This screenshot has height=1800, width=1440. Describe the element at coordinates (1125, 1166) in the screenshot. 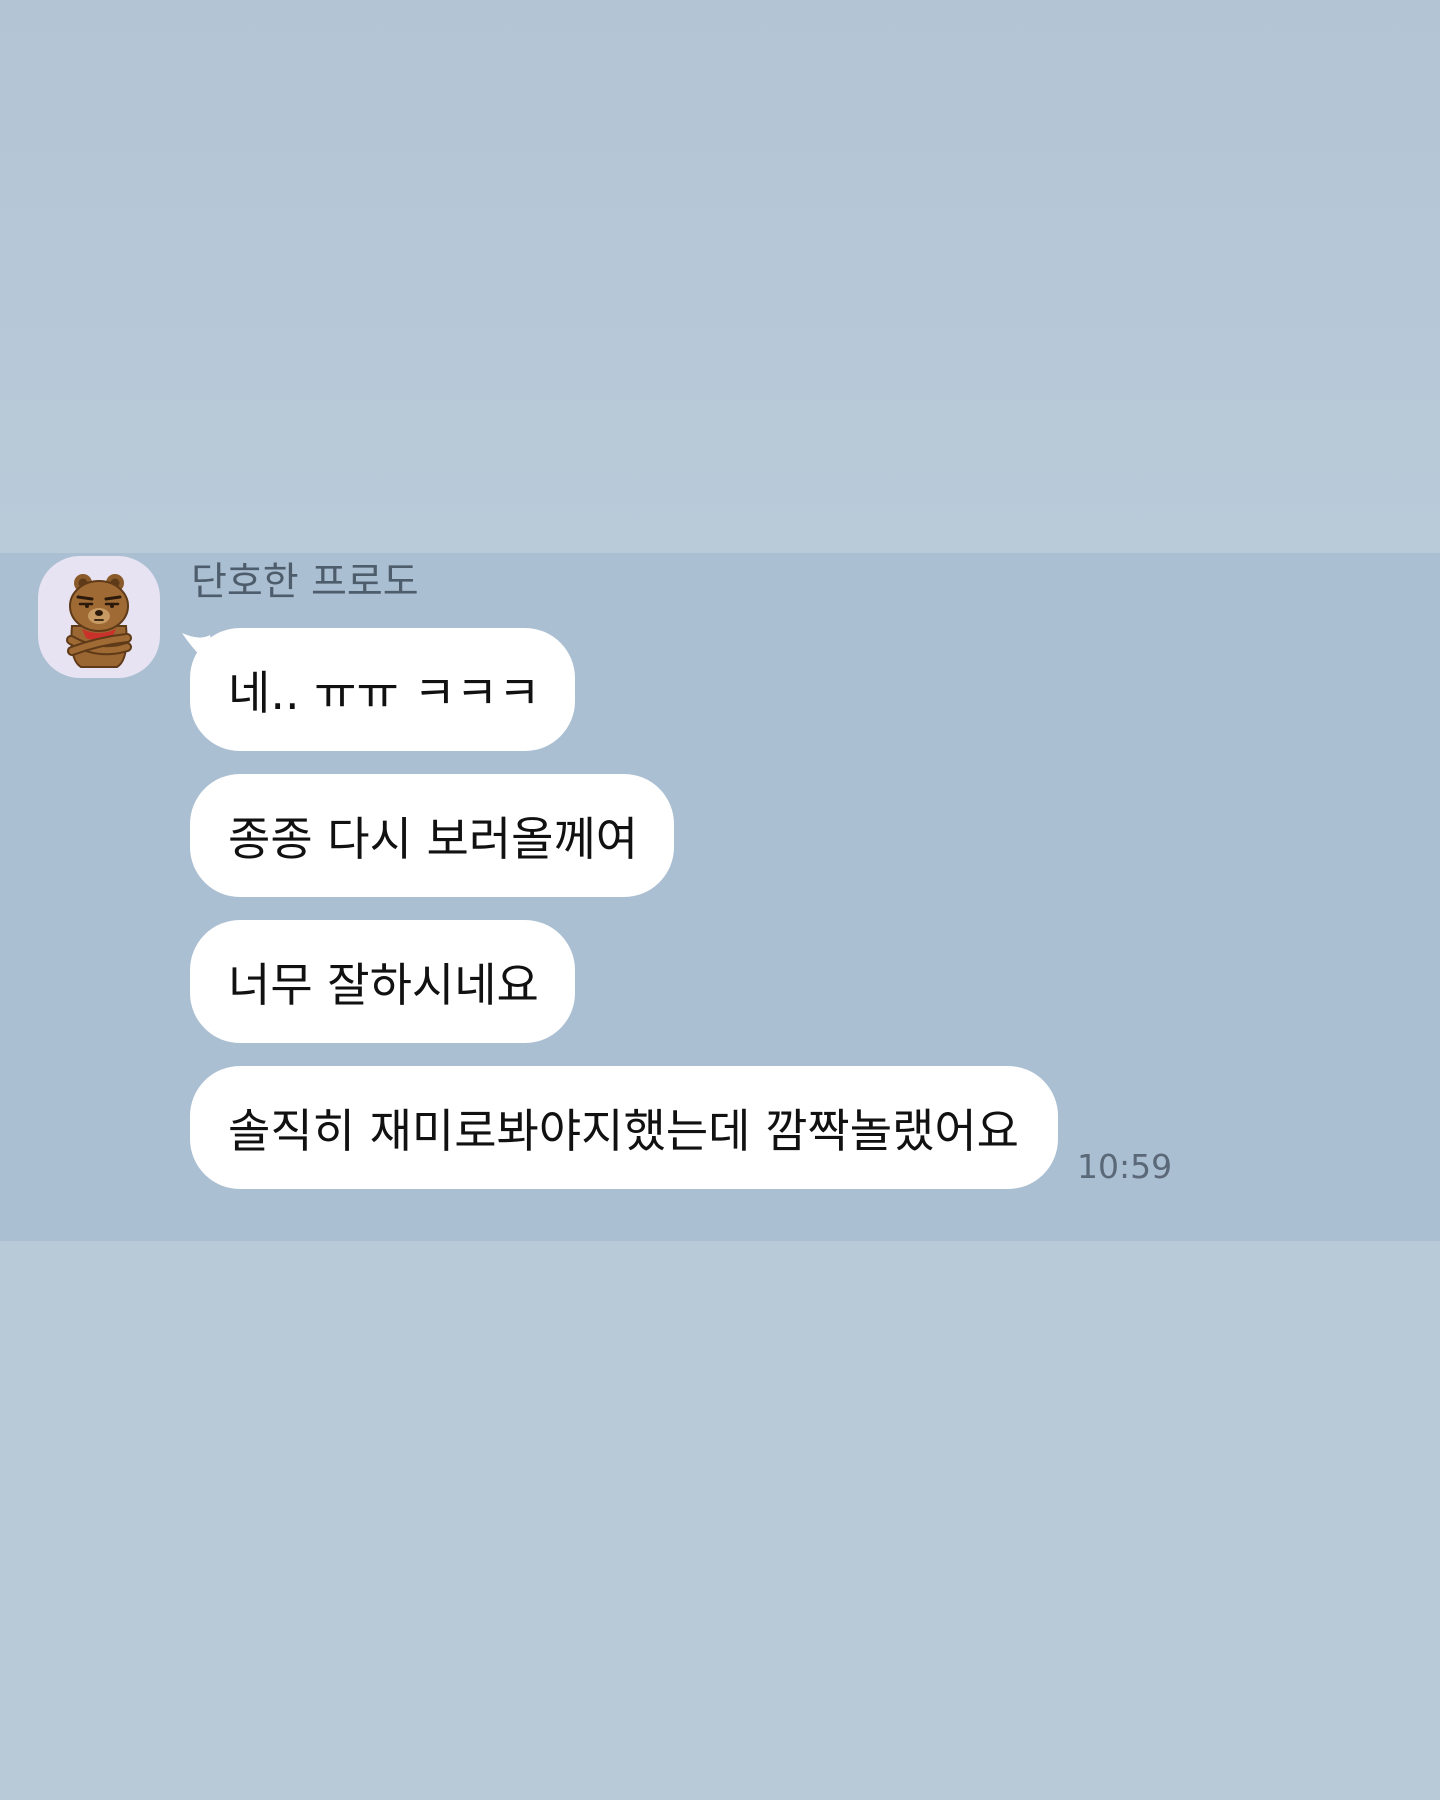

I see `message-timestamp: 10:59` at that location.